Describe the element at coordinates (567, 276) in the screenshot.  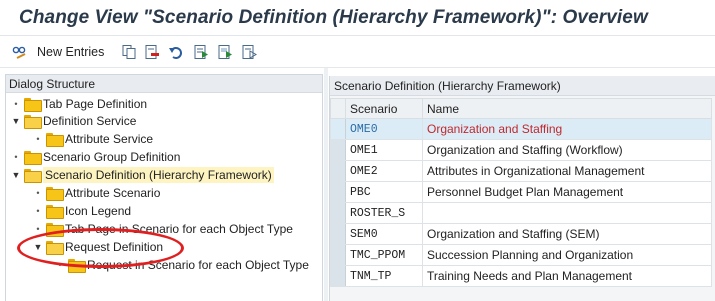
I see `name-cell: Training Needs and Plan Management` at that location.